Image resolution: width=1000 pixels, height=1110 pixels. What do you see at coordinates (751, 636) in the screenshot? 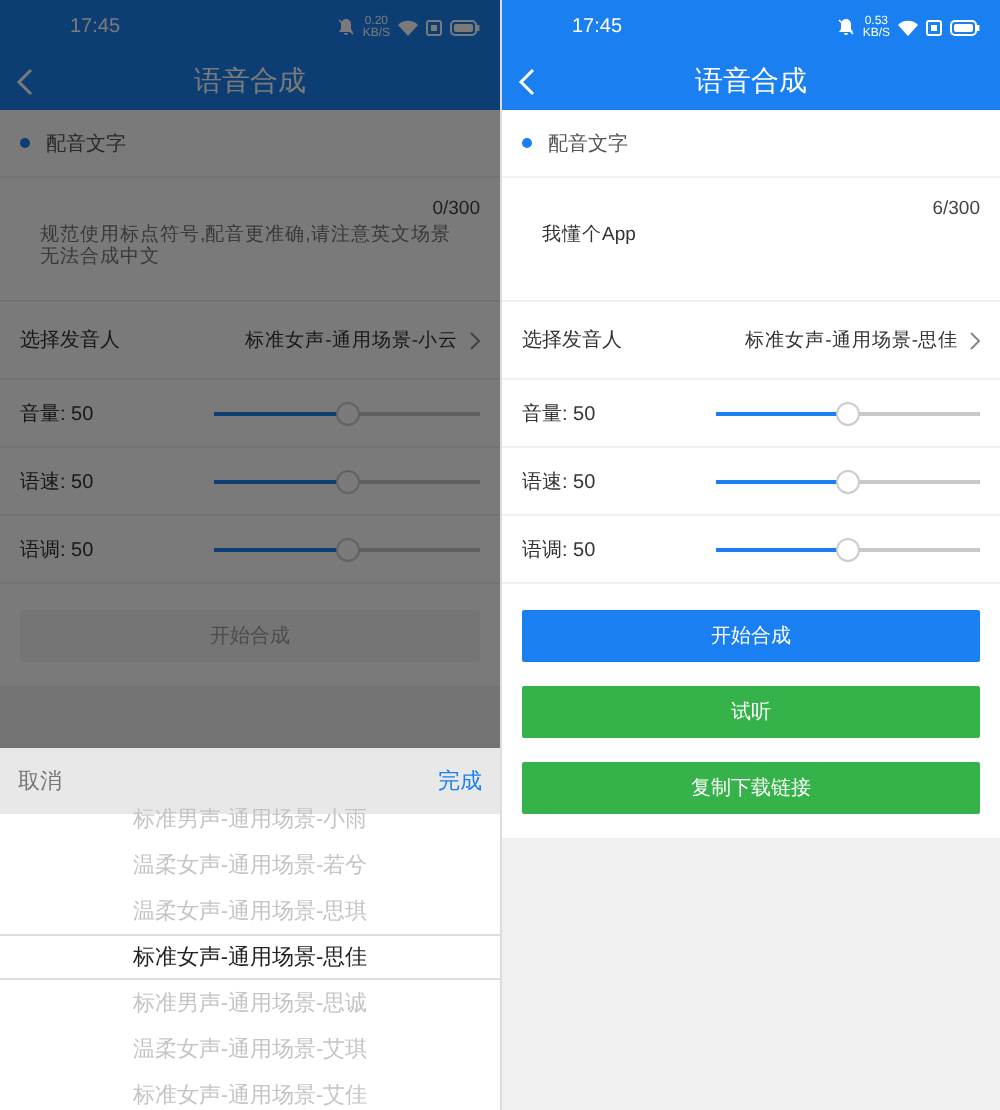
I see `action-button: 开始合成` at bounding box center [751, 636].